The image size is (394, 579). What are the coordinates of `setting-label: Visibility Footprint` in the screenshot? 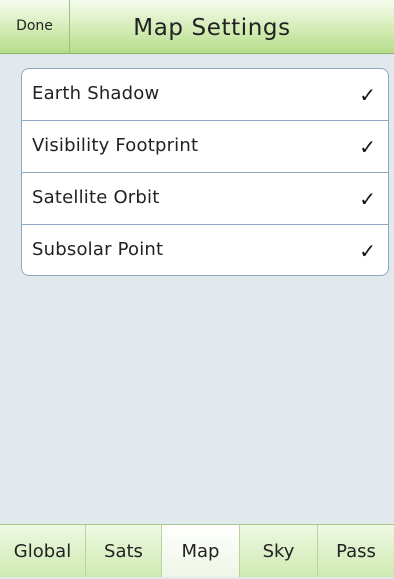 It's located at (115, 145).